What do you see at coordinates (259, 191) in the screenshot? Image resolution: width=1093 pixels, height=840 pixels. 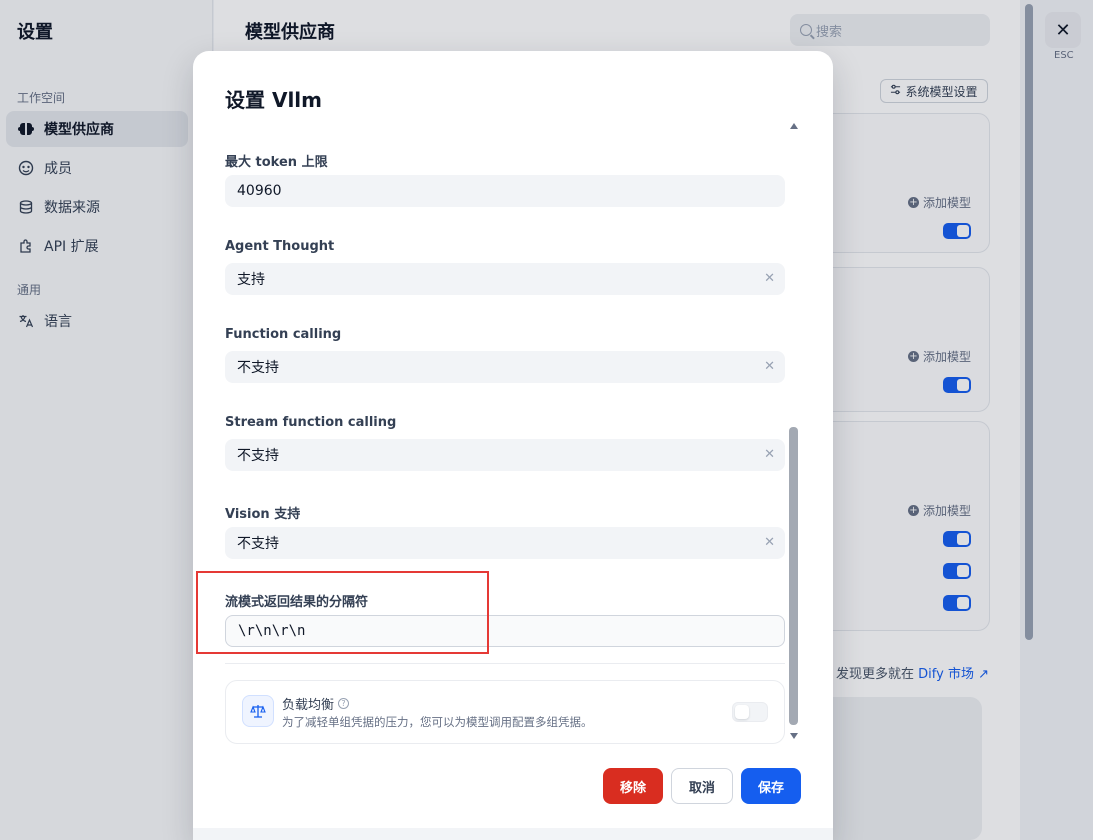 I see `max-tokens-value: 40960` at bounding box center [259, 191].